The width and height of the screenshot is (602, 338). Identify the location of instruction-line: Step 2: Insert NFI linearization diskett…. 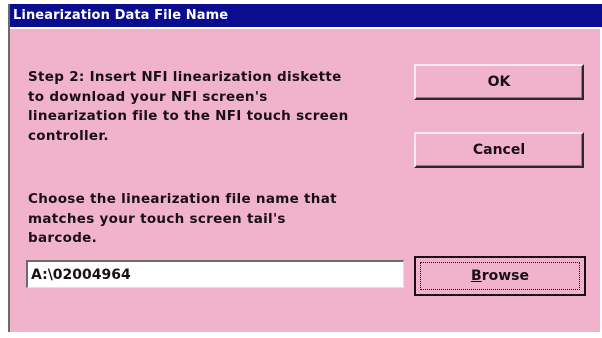
(185, 77).